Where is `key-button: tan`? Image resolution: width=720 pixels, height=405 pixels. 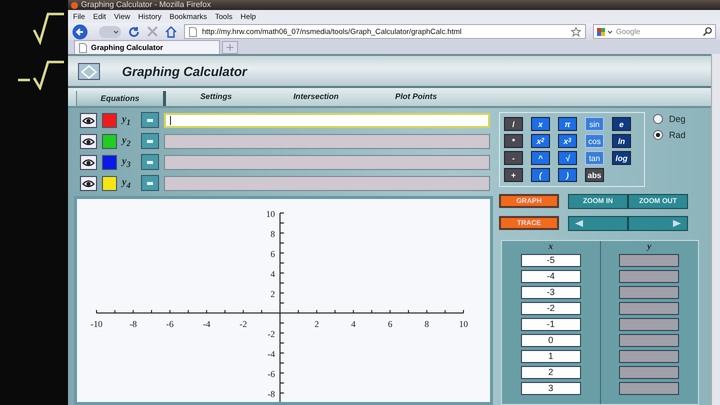 key-button: tan is located at coordinates (594, 158).